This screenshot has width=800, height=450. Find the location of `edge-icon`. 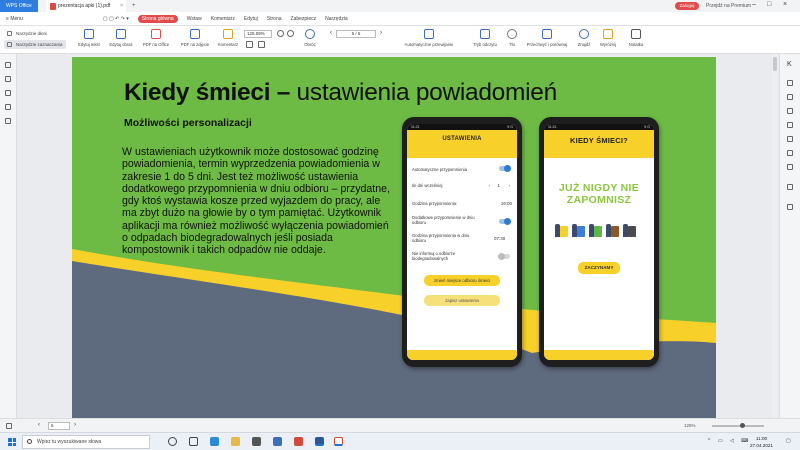

edge-icon is located at coordinates (214, 441).